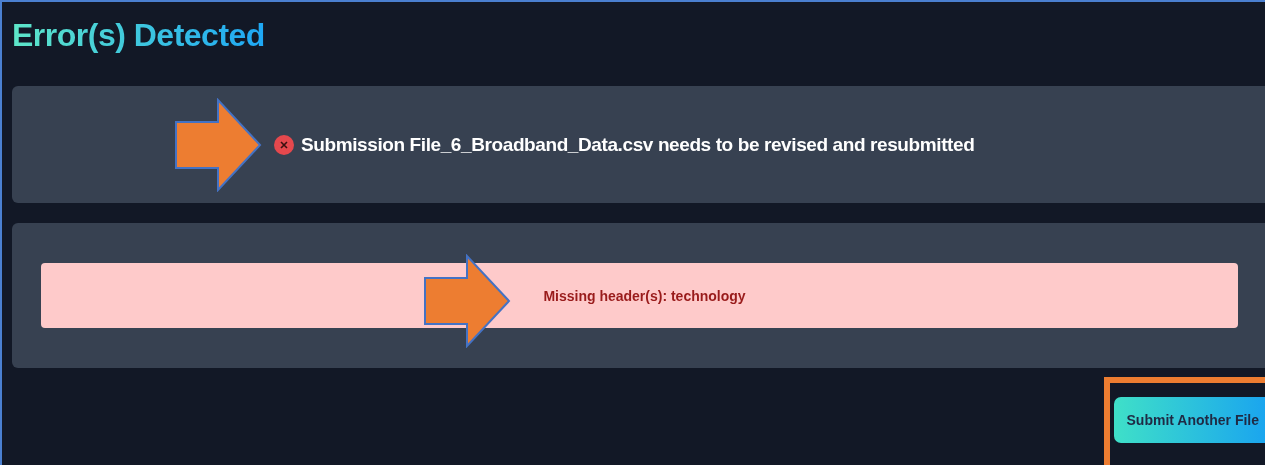 The height and width of the screenshot is (465, 1265). I want to click on submit-button: Submit Another File, so click(1189, 420).